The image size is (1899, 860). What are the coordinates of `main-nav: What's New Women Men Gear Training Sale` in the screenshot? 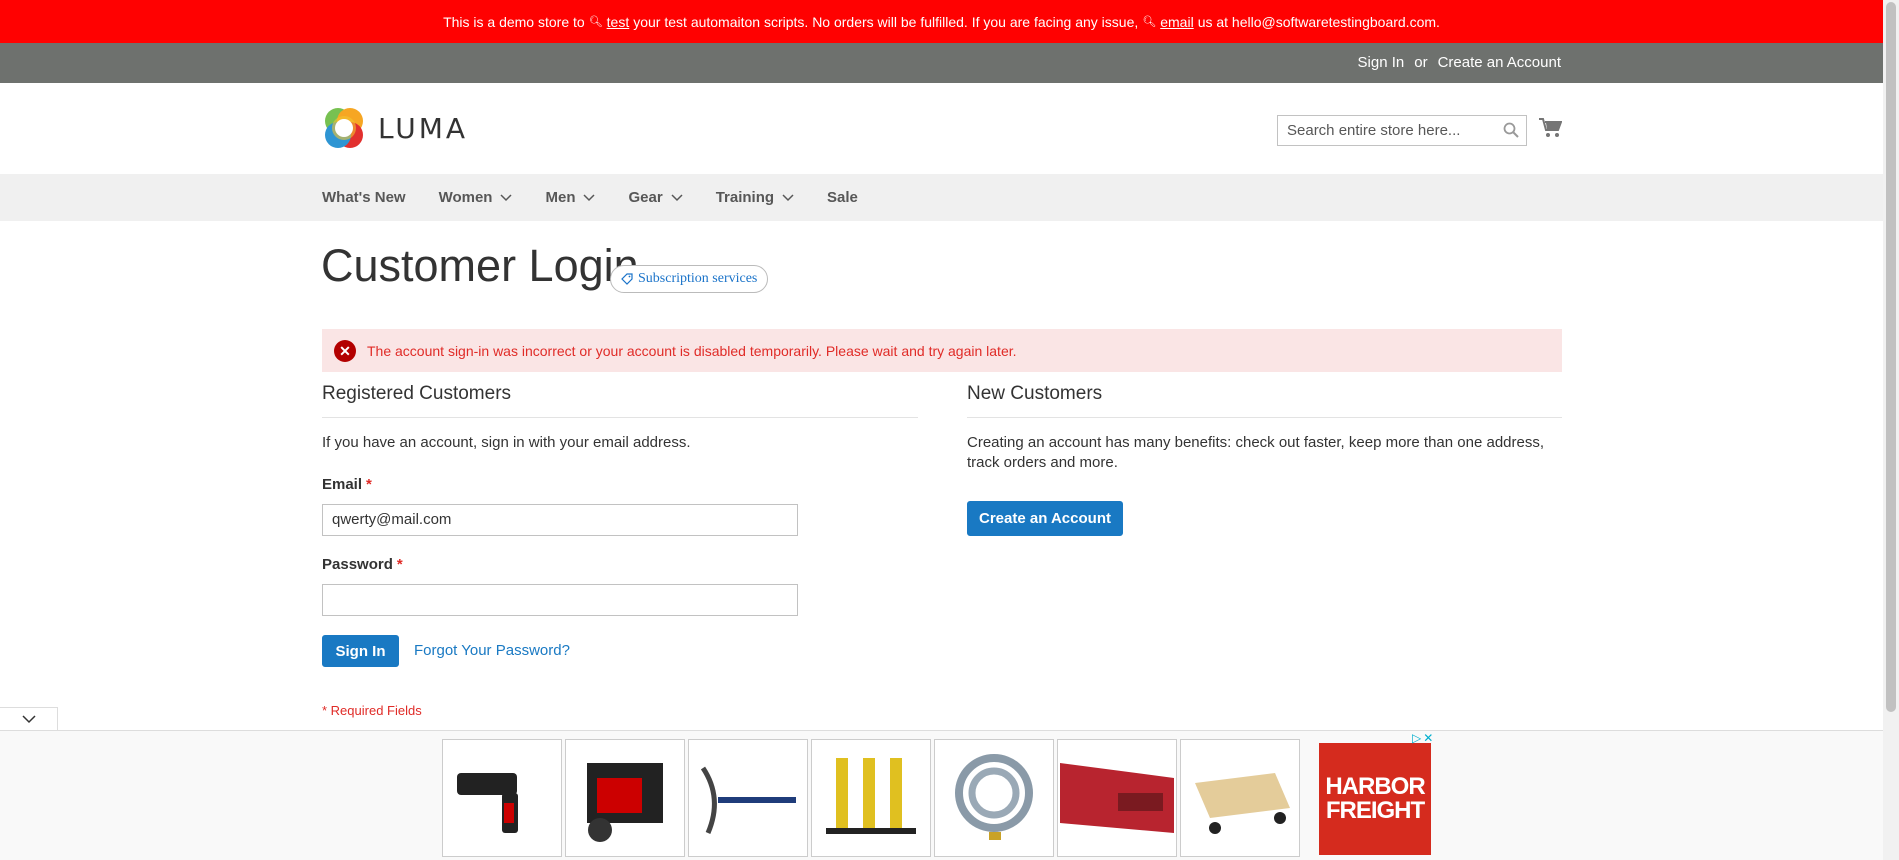 It's located at (941, 197).